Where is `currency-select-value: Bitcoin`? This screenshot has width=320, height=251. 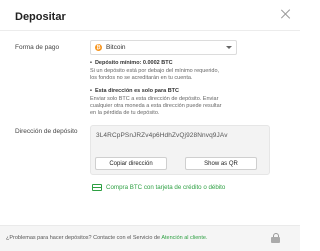 currency-select-value: Bitcoin is located at coordinates (116, 47).